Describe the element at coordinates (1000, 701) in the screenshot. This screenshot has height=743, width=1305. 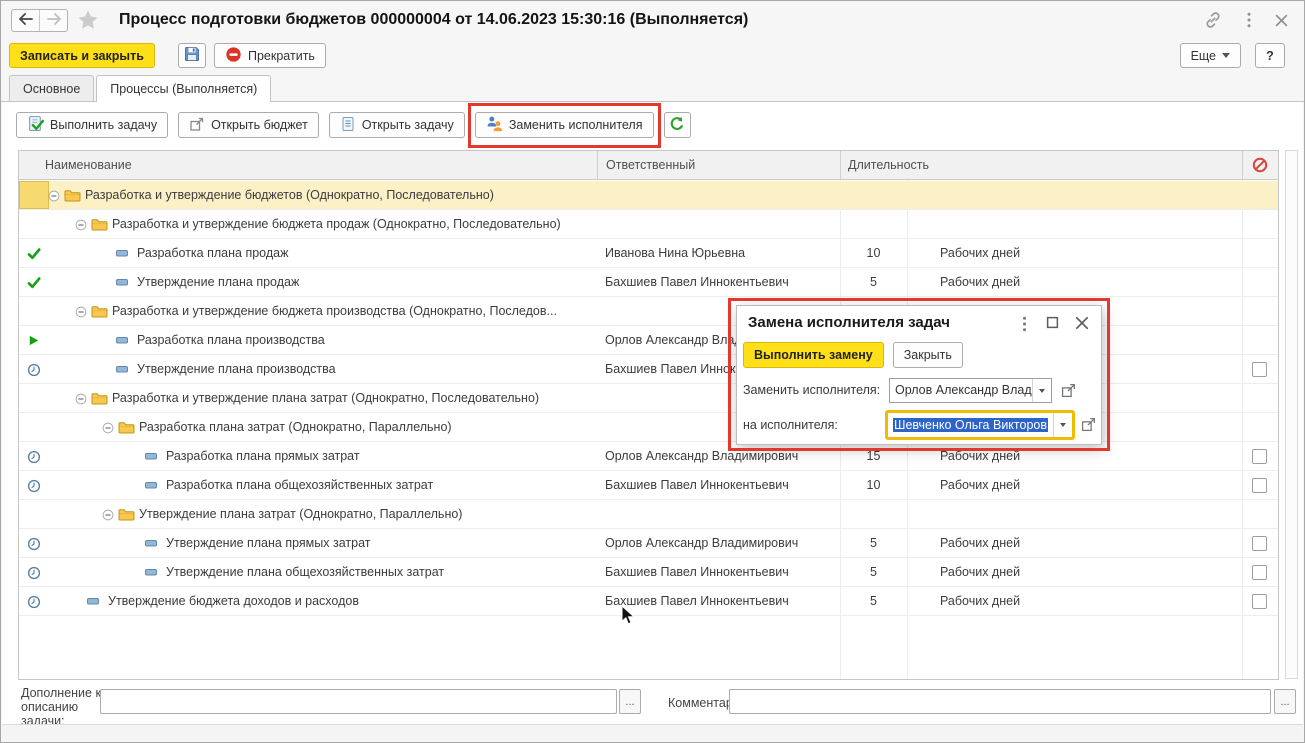
I see `comment-input` at that location.